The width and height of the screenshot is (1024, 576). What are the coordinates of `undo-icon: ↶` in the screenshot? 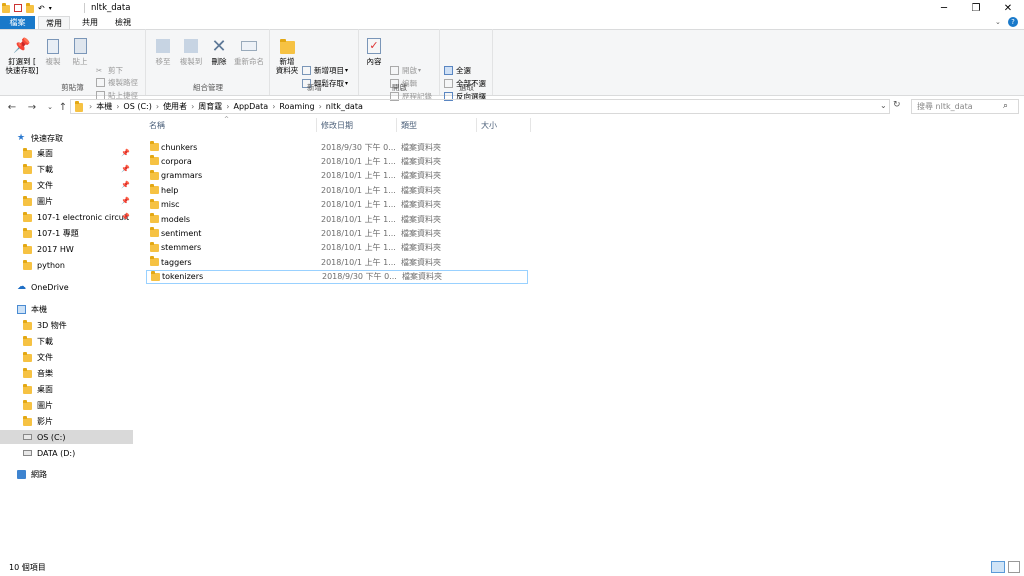 It's located at (41, 8).